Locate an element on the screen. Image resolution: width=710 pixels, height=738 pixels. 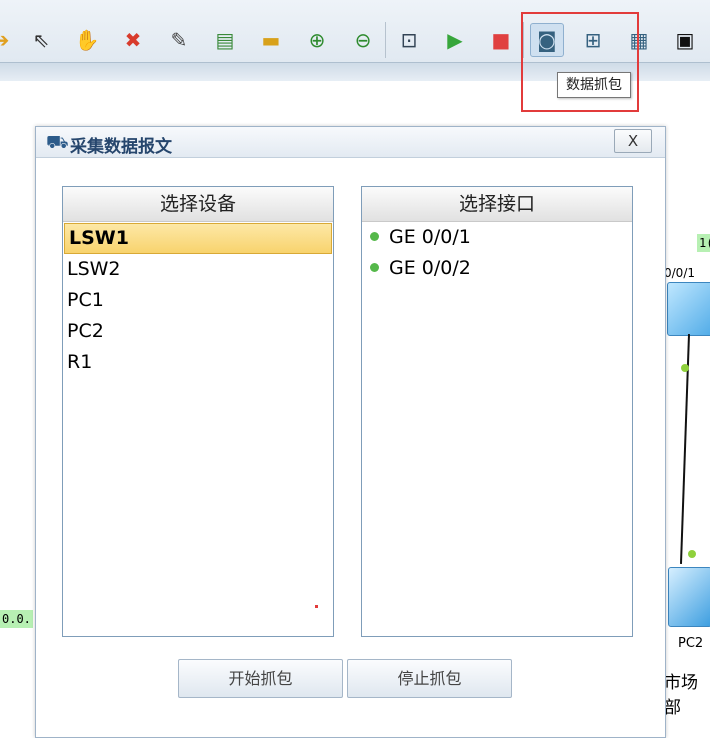
interface-label: GE 0/0/1 is located at coordinates (430, 237).